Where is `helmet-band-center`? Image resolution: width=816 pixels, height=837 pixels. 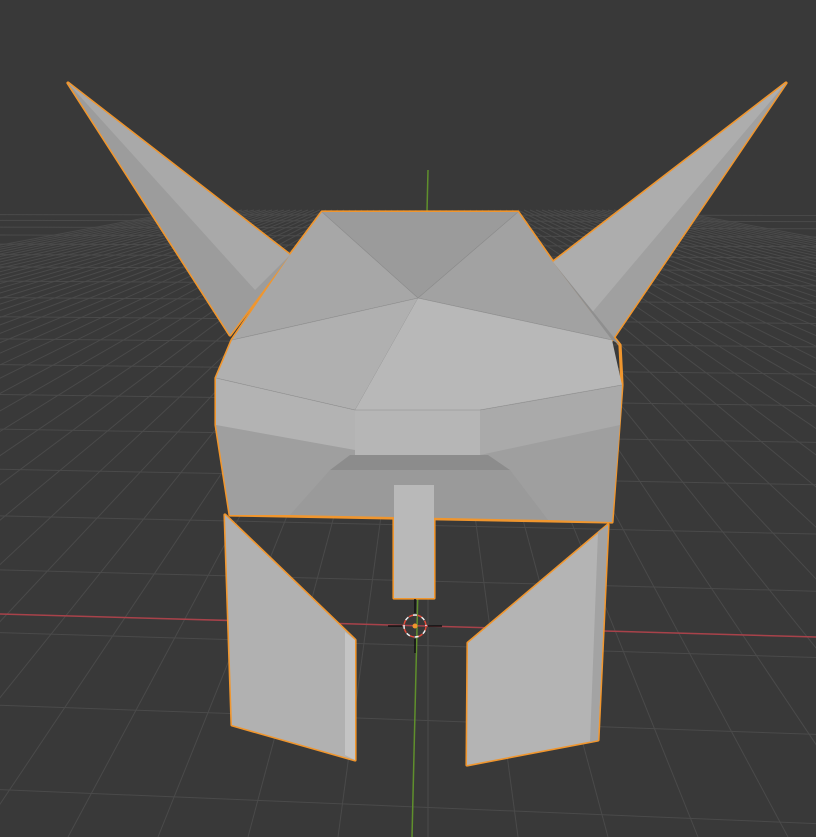 helmet-band-center is located at coordinates (417, 432).